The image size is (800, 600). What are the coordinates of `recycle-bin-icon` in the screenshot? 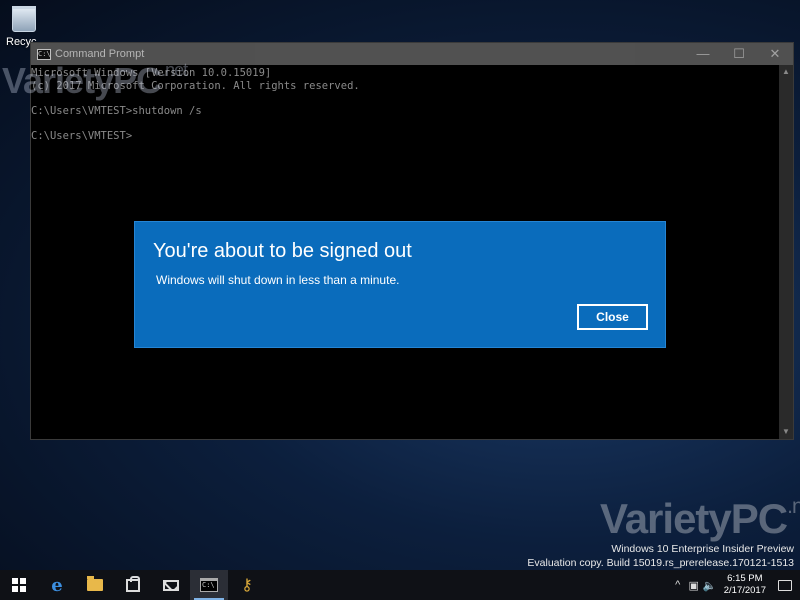 It's located at (24, 19).